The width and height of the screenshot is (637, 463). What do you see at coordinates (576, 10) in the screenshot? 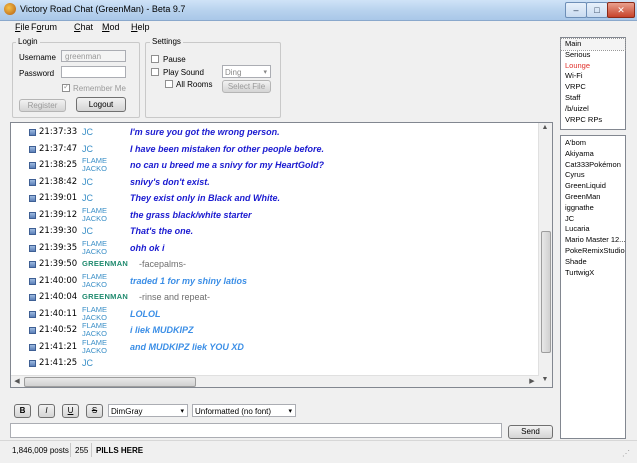
I see `minimize-button: –` at bounding box center [576, 10].